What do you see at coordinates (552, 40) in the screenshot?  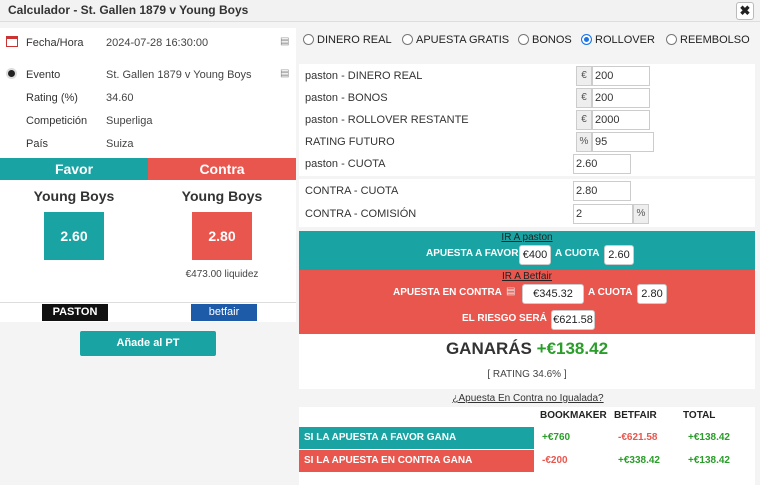 I see `radio-label: BONOS` at bounding box center [552, 40].